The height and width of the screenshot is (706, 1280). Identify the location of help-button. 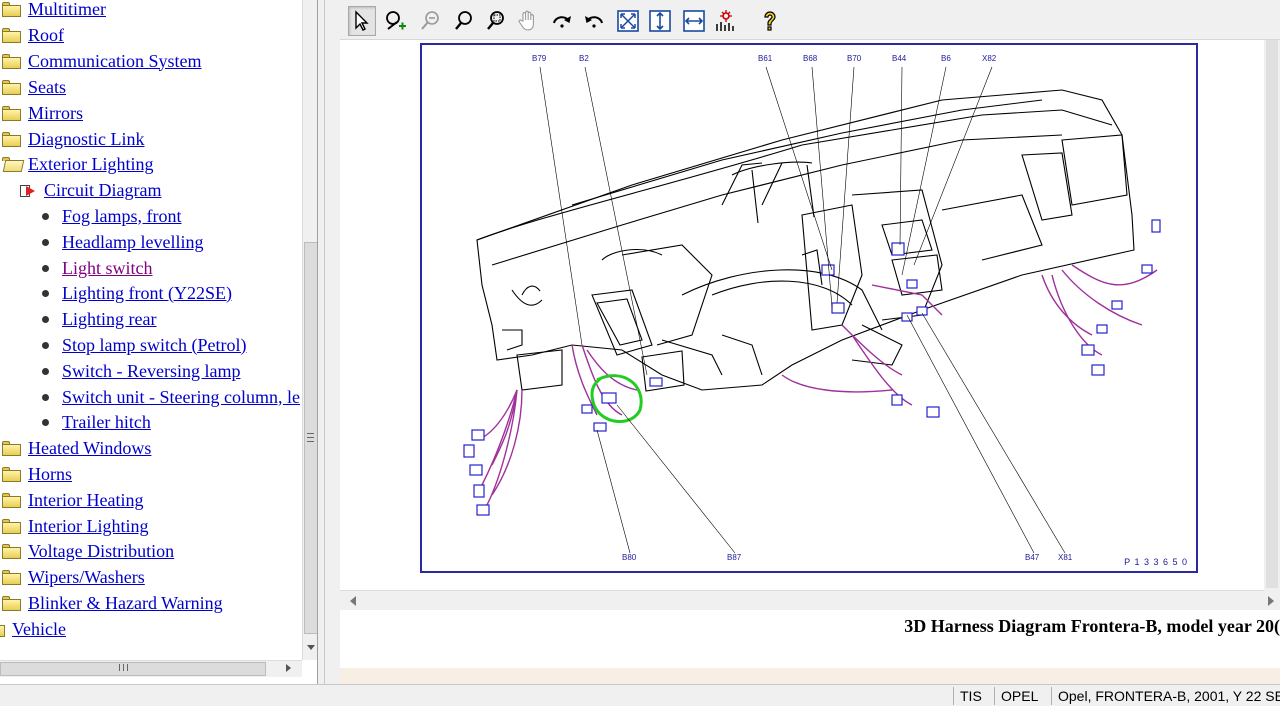
(770, 21).